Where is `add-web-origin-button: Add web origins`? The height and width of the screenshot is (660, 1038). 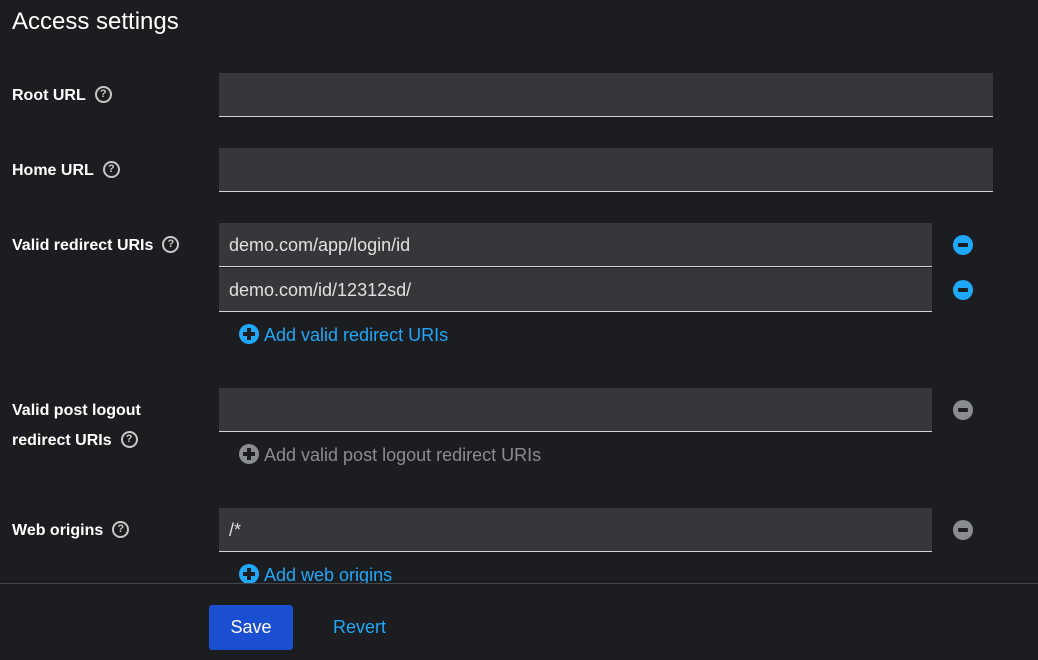 add-web-origin-button: Add web origins is located at coordinates (315, 573).